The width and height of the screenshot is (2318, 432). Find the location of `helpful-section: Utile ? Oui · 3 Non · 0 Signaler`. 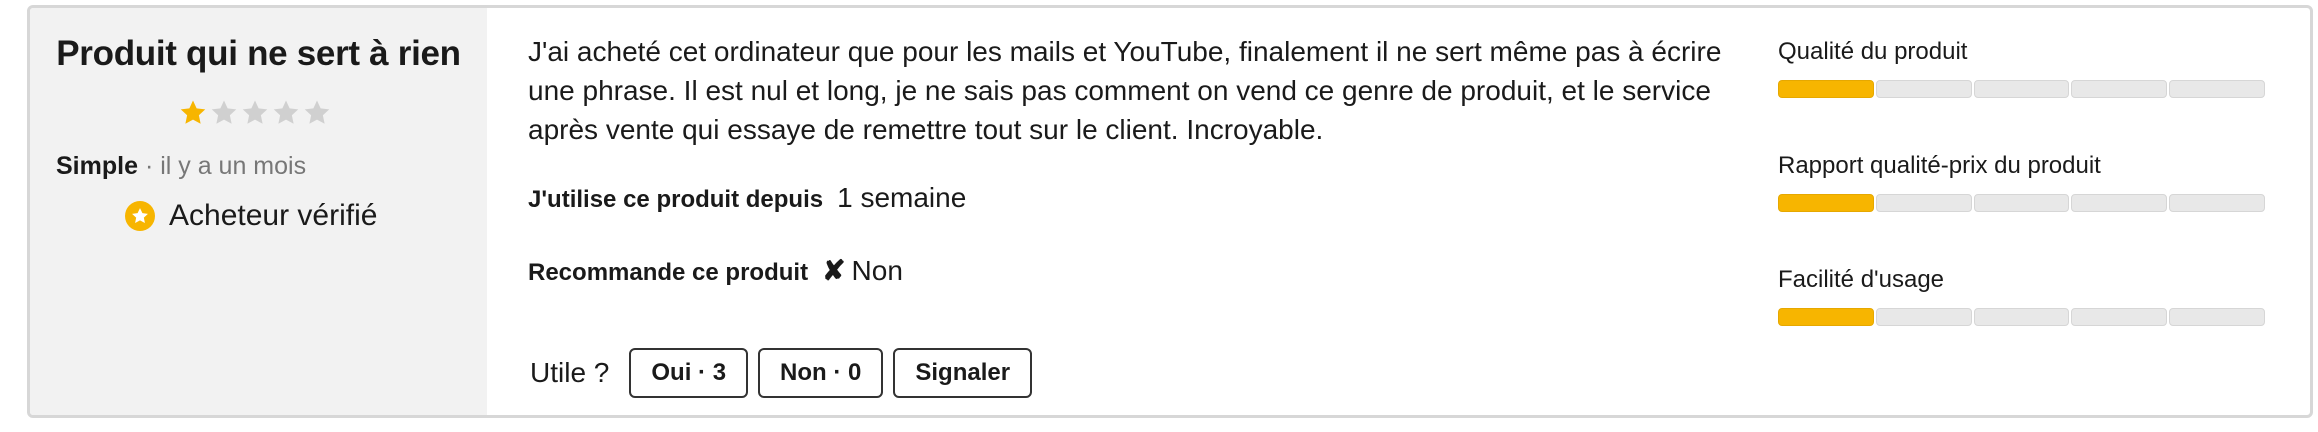

helpful-section: Utile ? Oui · 3 Non · 0 Signaler is located at coordinates (786, 373).